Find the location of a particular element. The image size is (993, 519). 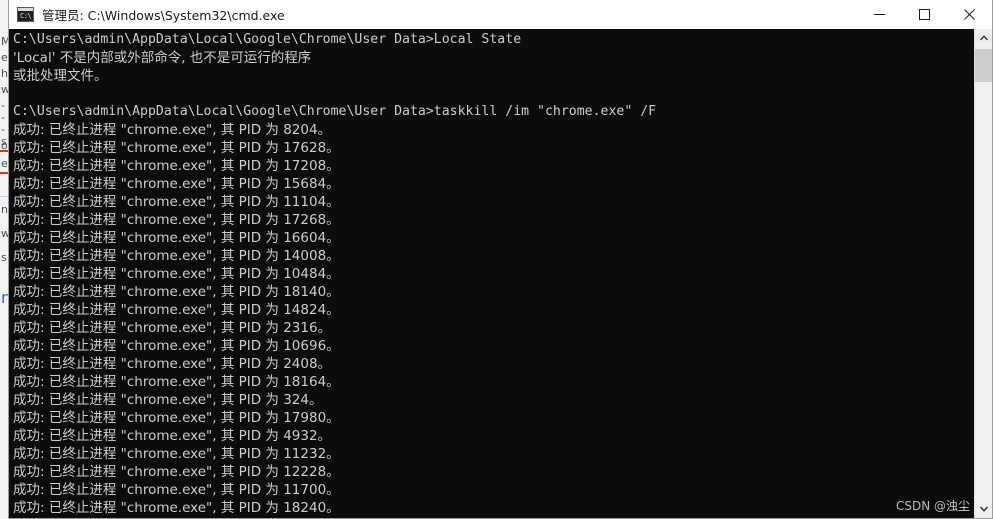

scroll-up-button is located at coordinates (983, 38).